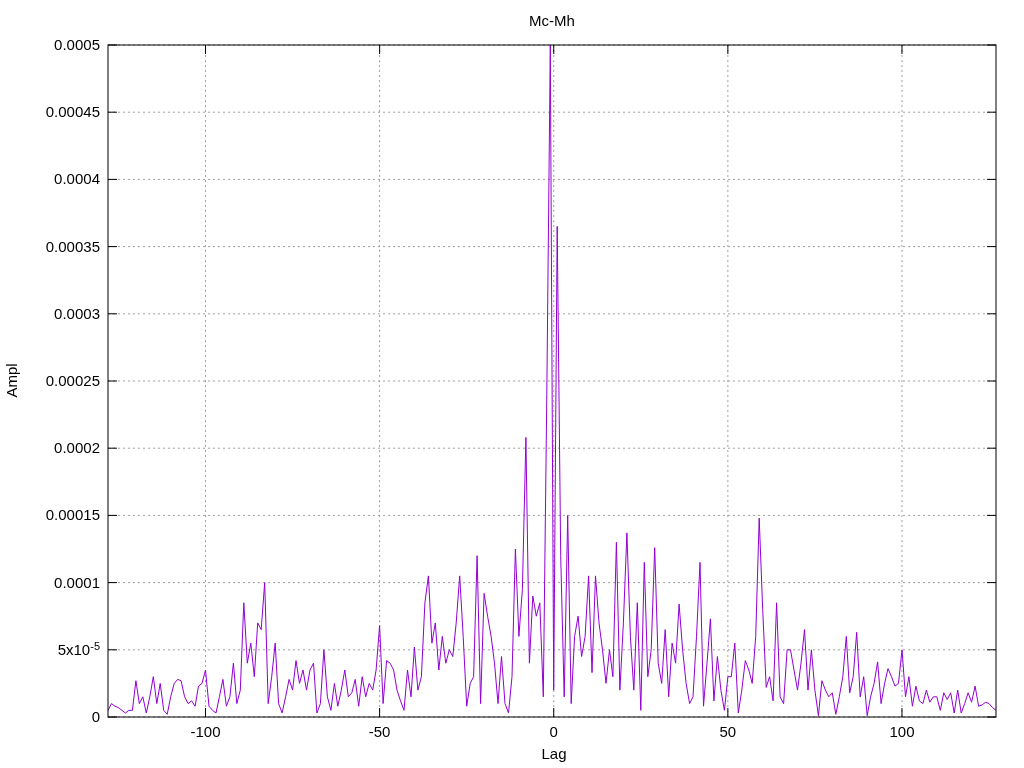  Describe the element at coordinates (77, 313) in the screenshot. I see `y-tick-label: 0.0003` at that location.